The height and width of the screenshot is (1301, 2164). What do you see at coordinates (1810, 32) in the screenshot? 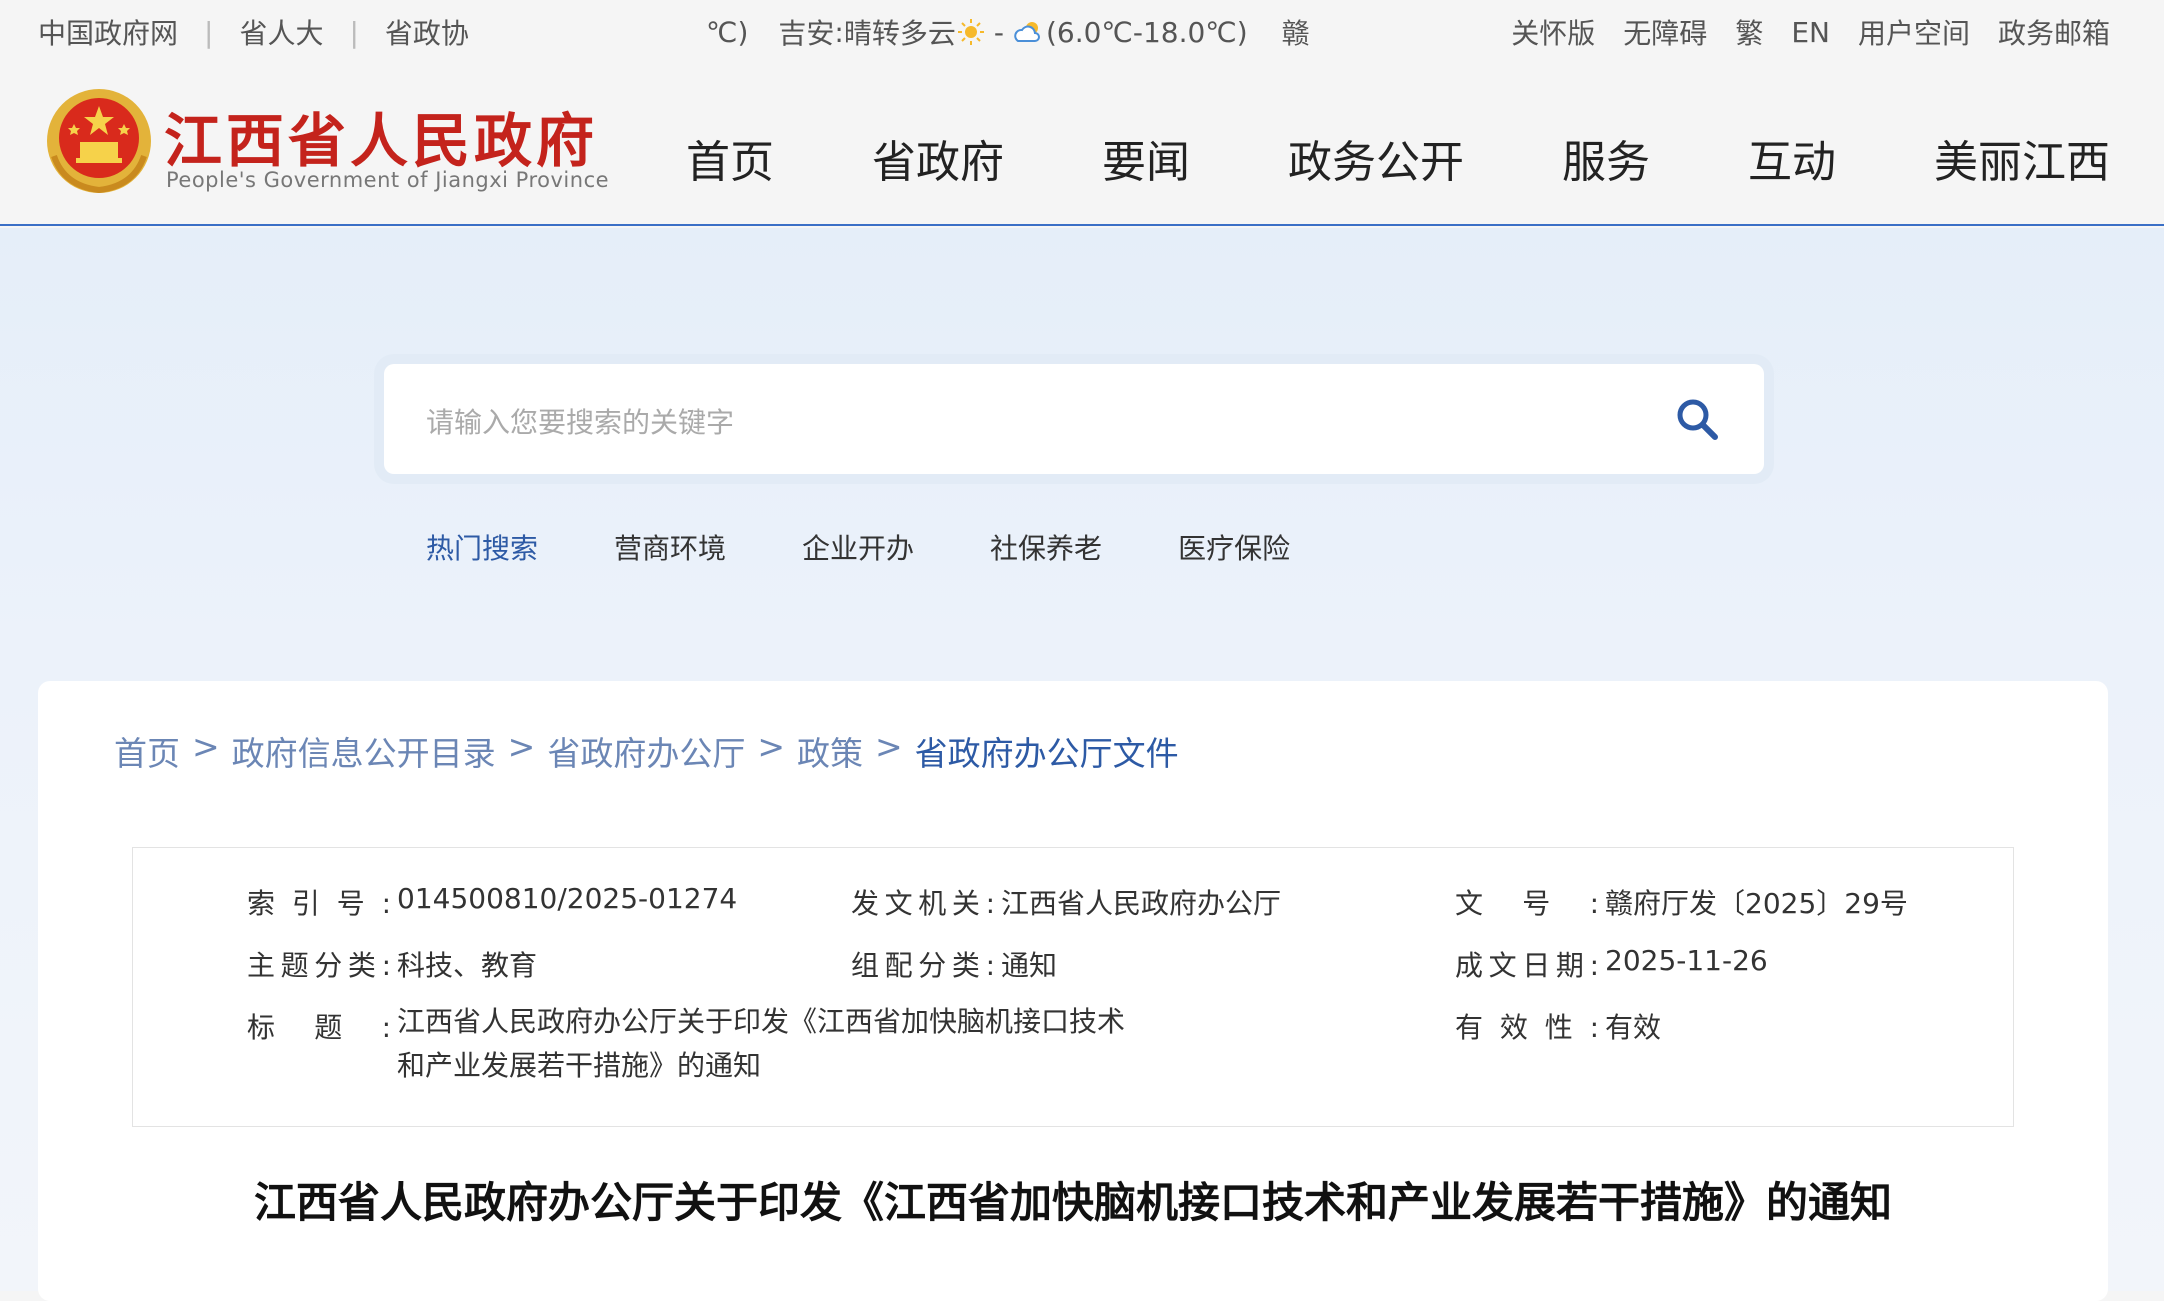
I see `link-english: EN` at bounding box center [1810, 32].